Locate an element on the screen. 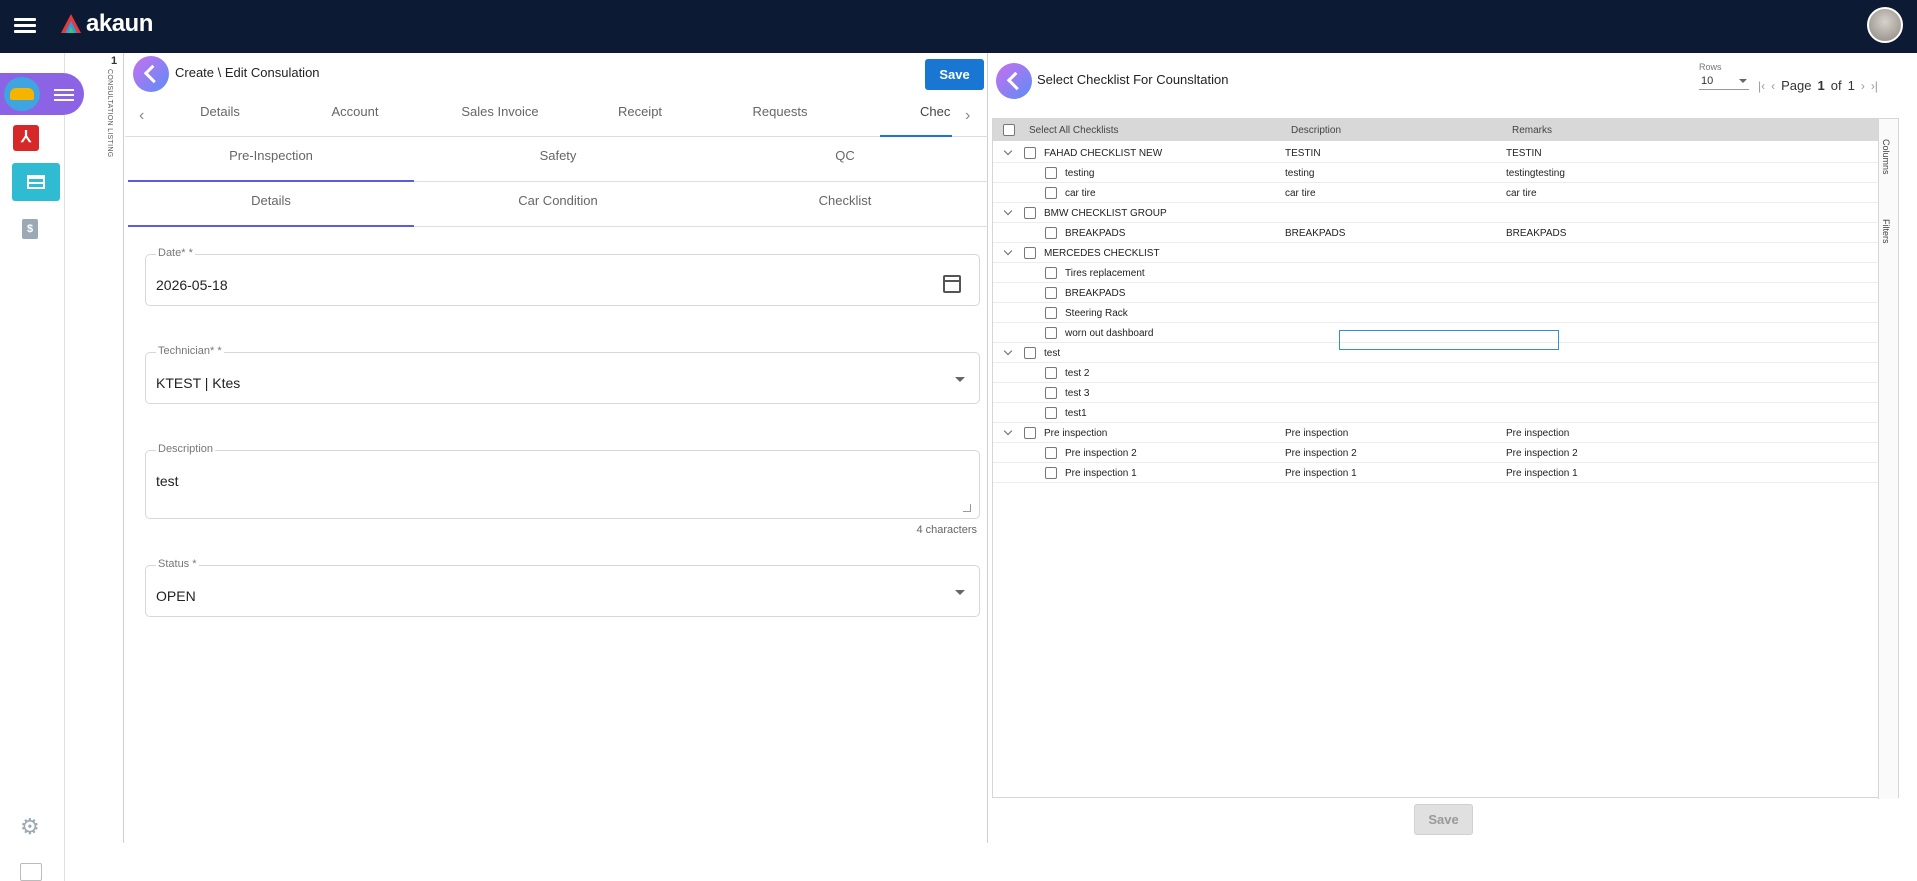  checklist-description: testing is located at coordinates (1300, 173).